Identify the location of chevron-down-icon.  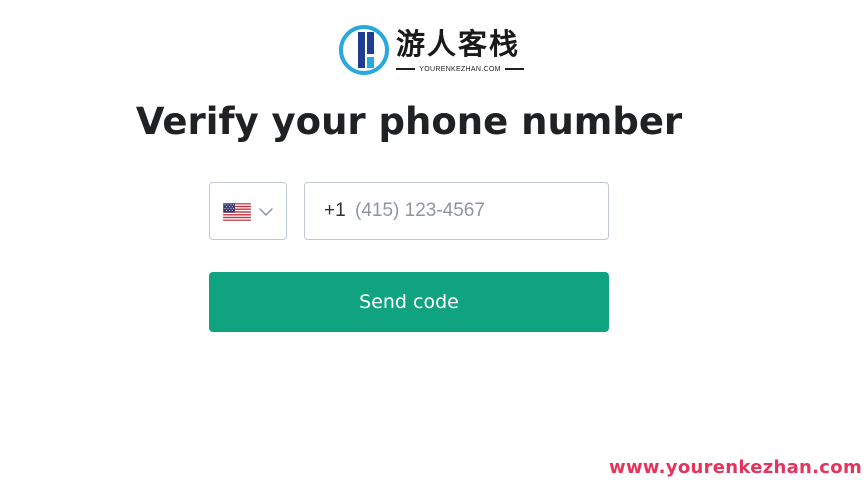
(266, 212).